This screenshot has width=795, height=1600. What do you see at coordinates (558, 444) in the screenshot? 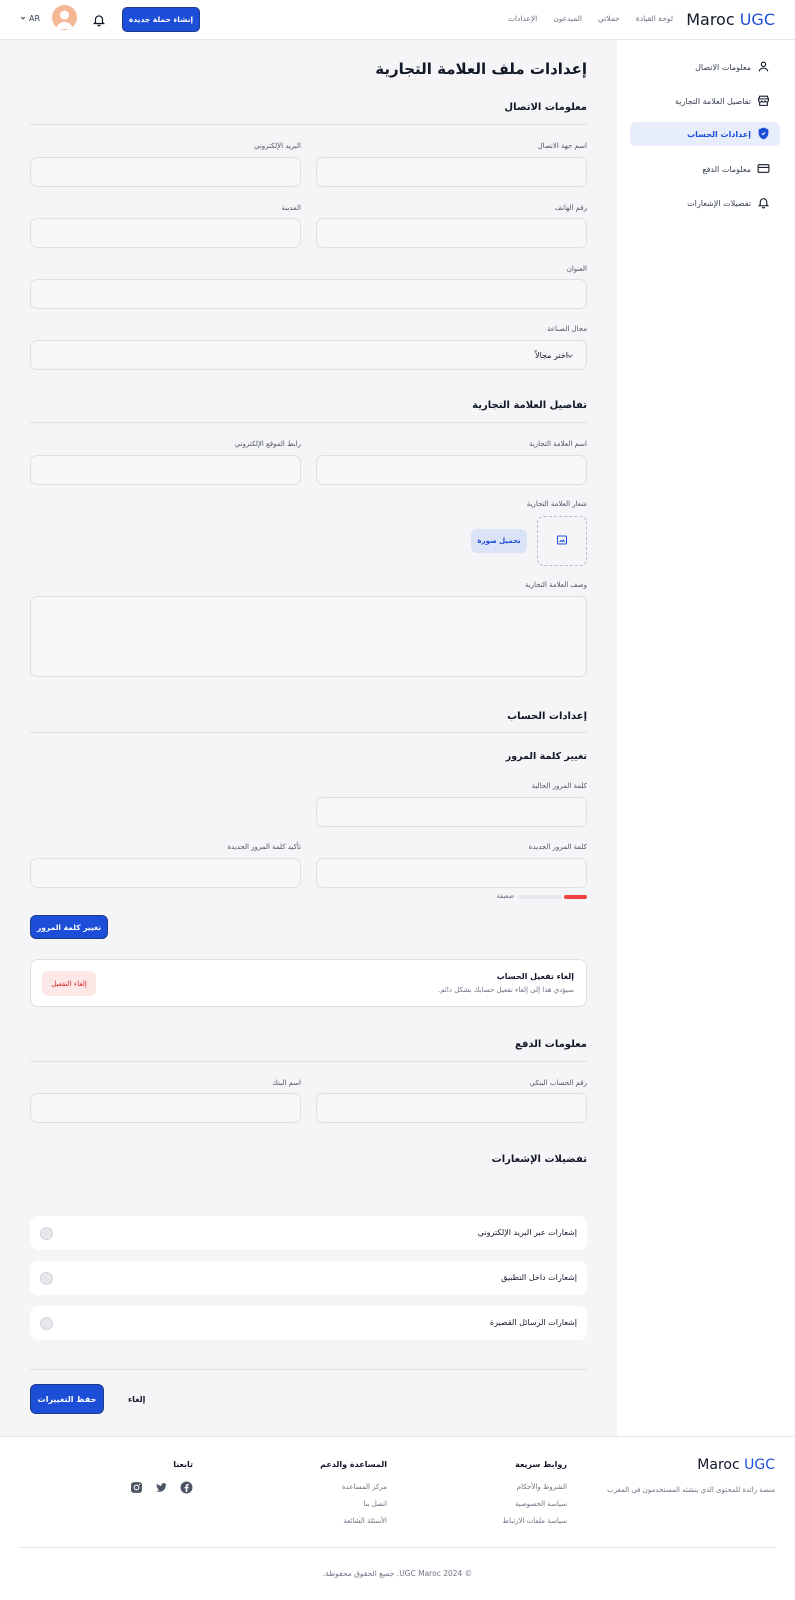
I see `brand-name-label: اسم العلامة التجارية` at bounding box center [558, 444].